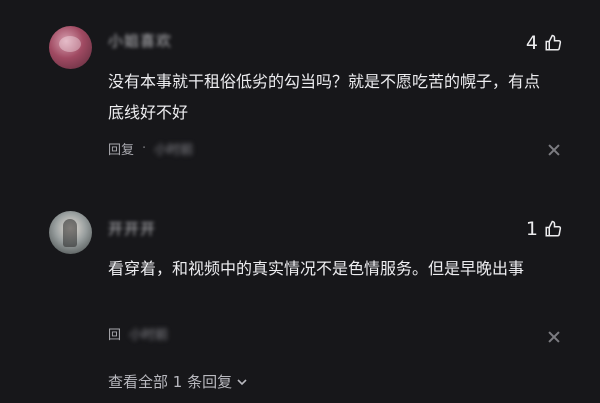  Describe the element at coordinates (531, 43) in the screenshot. I see `like-count: 4` at that location.